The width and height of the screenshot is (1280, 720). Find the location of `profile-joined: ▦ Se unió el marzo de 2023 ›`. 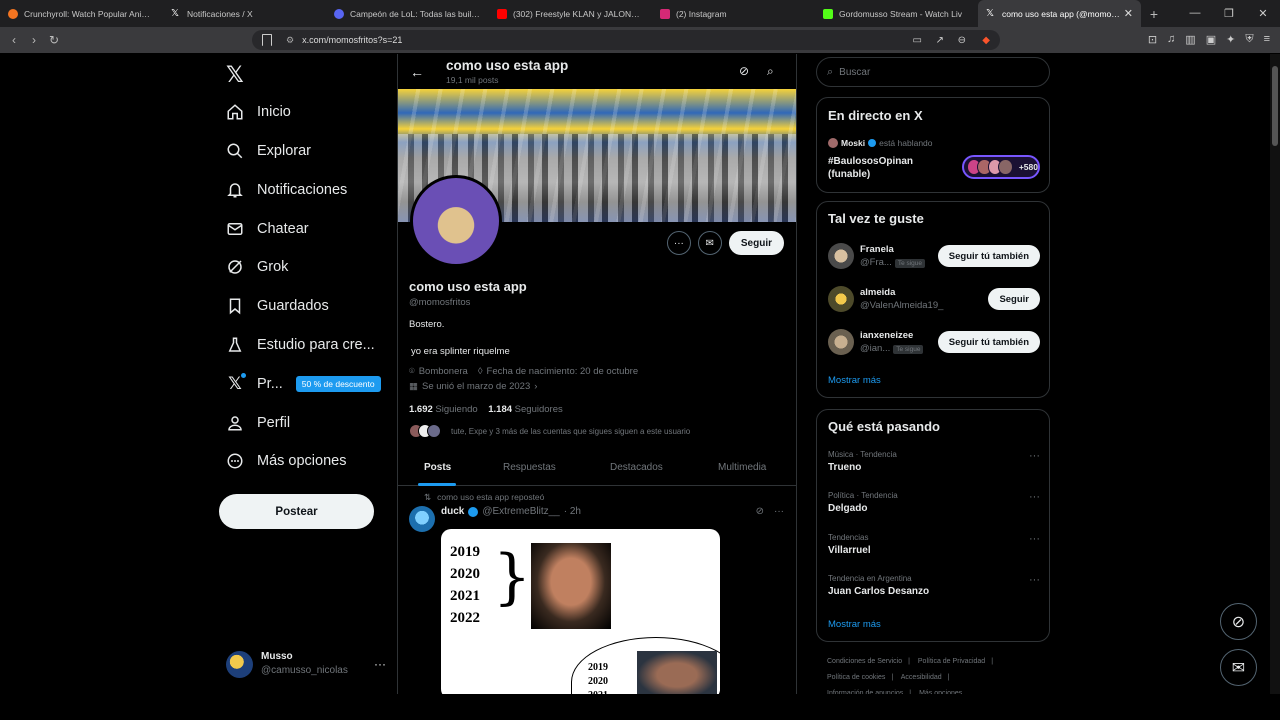

profile-joined: ▦ Se unió el marzo de 2023 › is located at coordinates (473, 386).